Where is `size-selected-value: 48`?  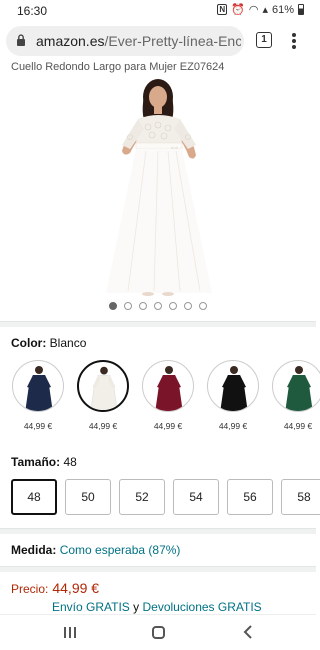 size-selected-value: 48 is located at coordinates (70, 462).